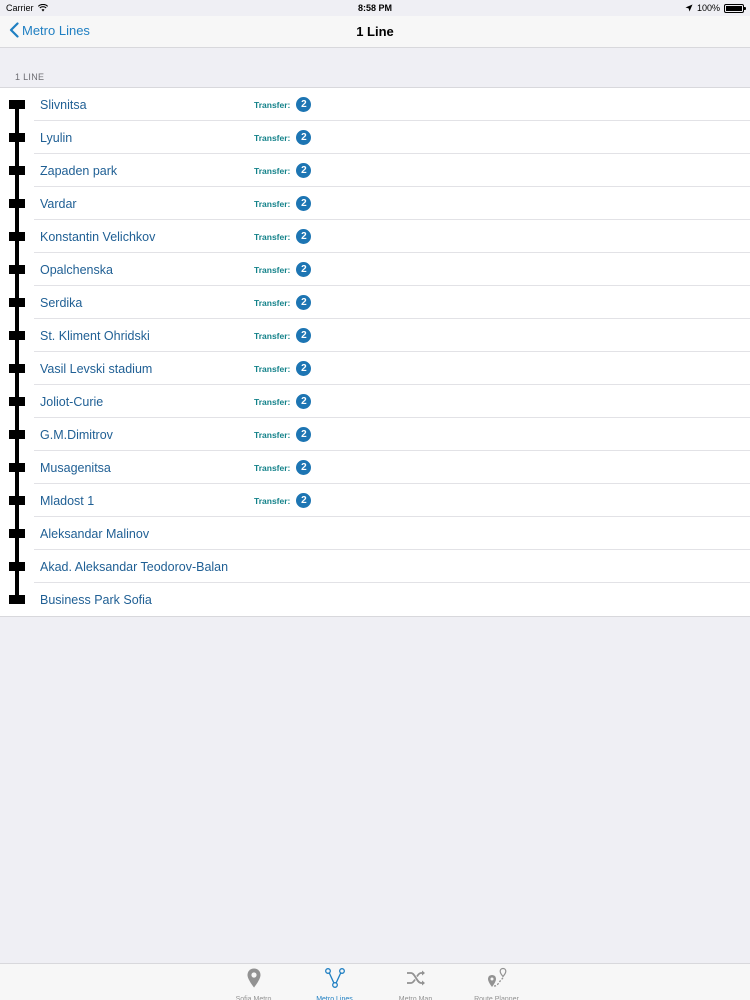  Describe the element at coordinates (98, 236) in the screenshot. I see `station-name: Konstantin Velichkov` at that location.